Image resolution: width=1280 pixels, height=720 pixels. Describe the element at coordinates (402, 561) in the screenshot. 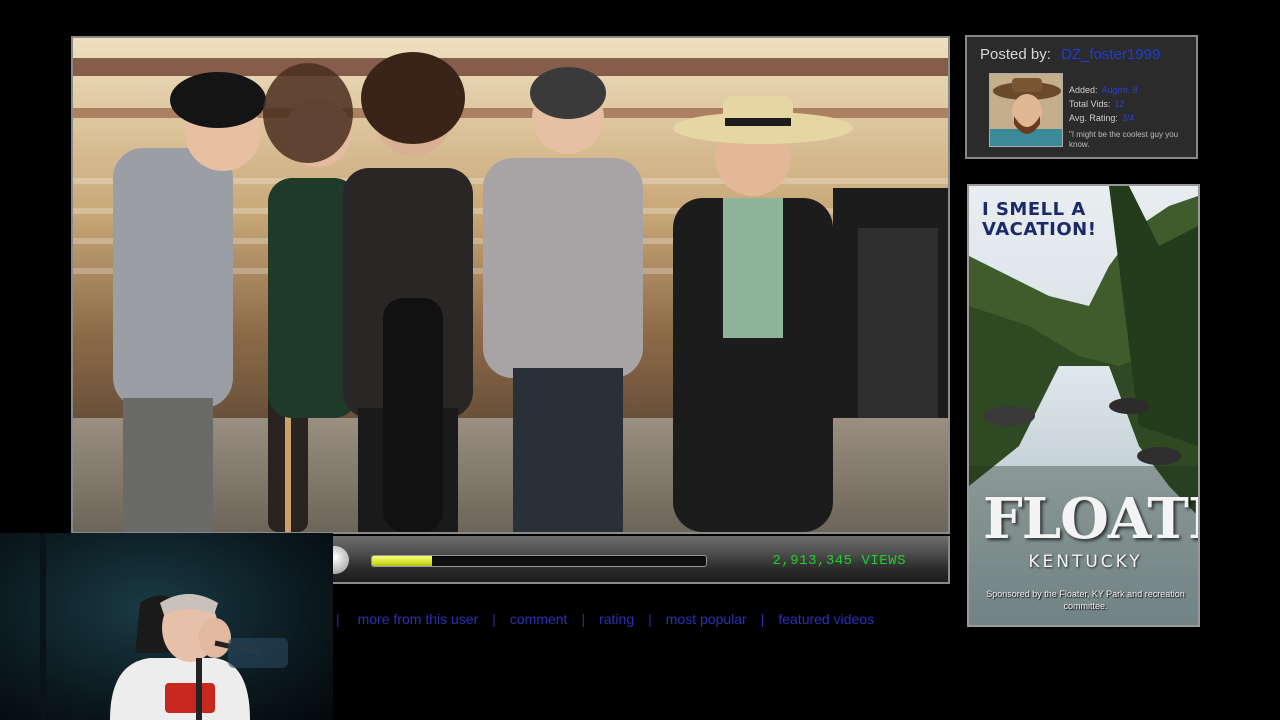

I see `progress-fill` at that location.